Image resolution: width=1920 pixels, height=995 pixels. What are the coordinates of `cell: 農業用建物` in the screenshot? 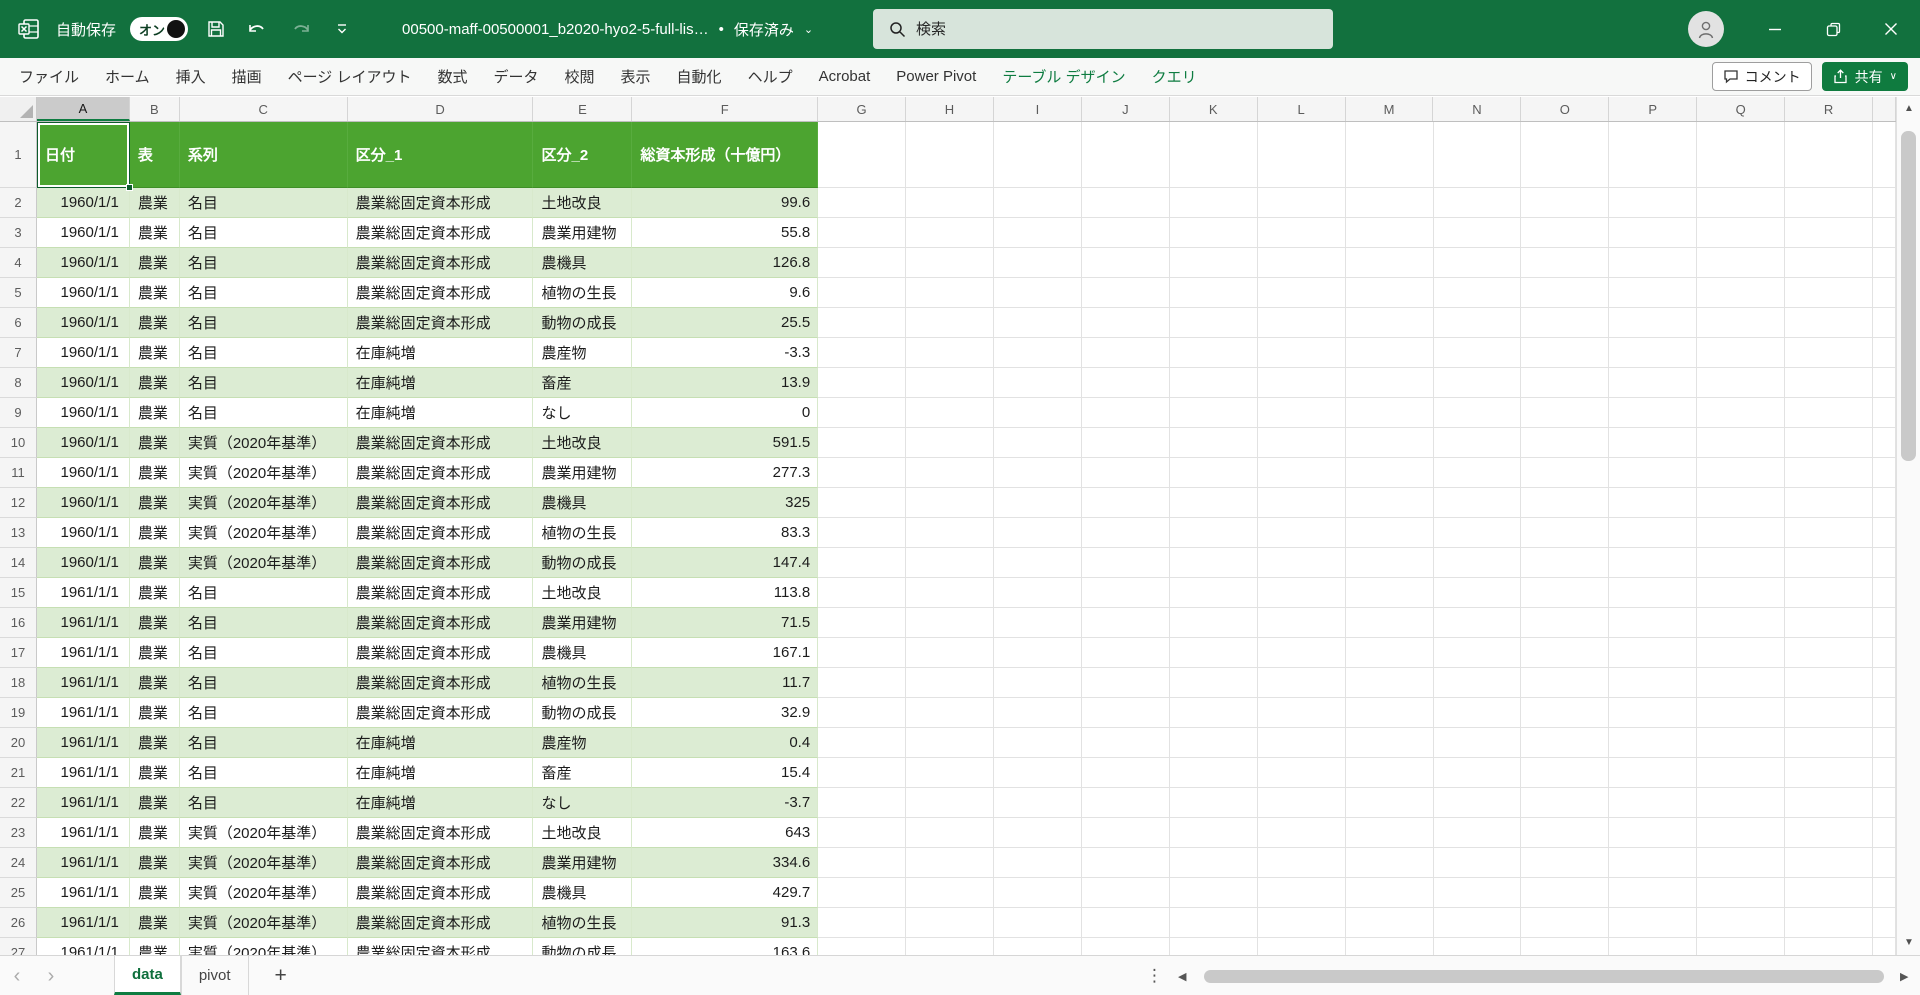 It's located at (583, 623).